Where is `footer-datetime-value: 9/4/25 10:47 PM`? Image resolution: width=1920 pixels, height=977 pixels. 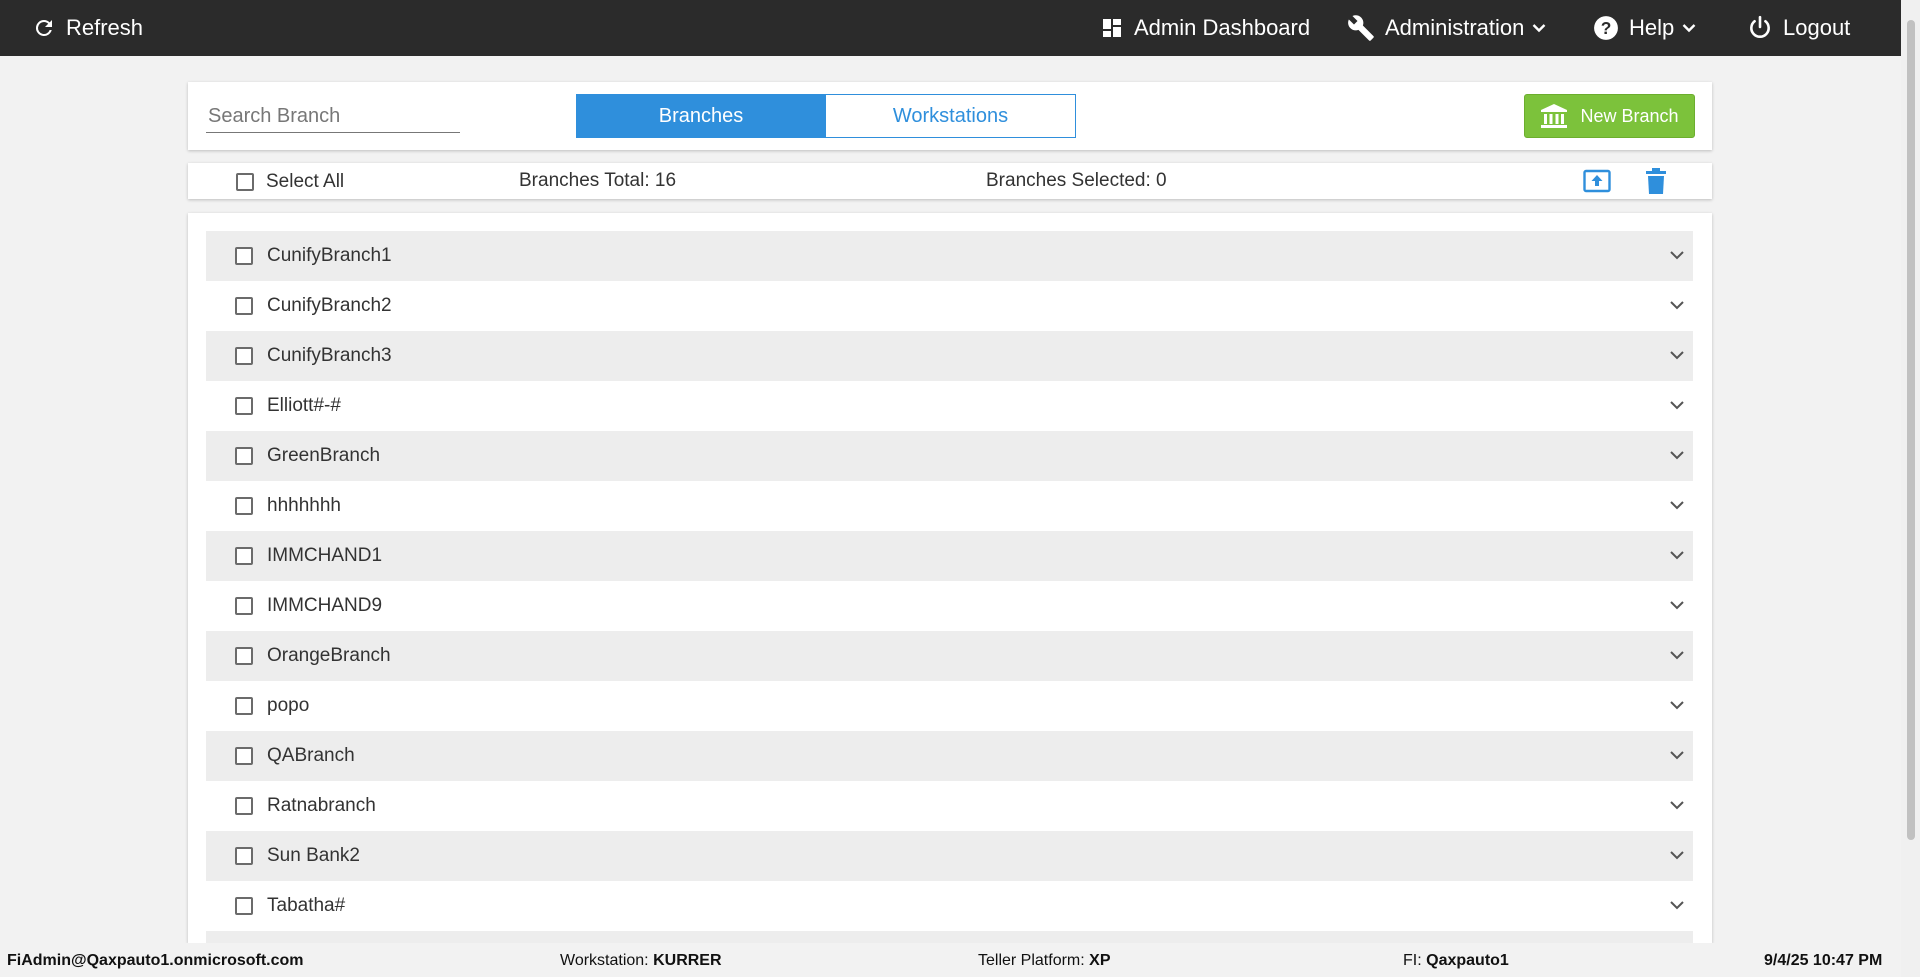 footer-datetime-value: 9/4/25 10:47 PM is located at coordinates (1823, 960).